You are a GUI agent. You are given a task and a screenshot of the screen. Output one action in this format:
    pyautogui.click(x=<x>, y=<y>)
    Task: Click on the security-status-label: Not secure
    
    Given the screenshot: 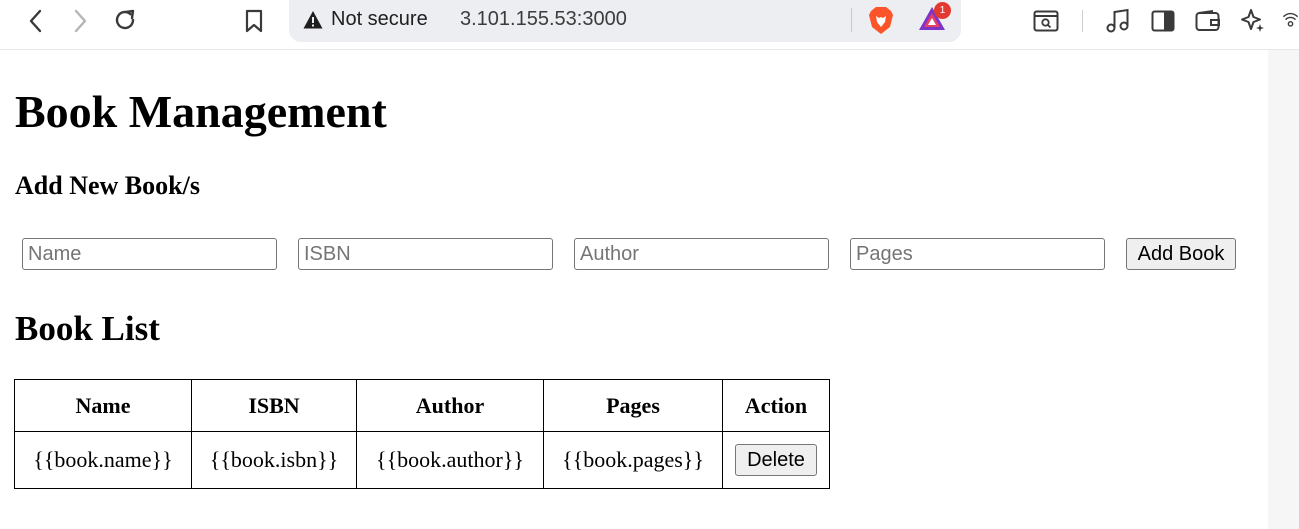 What is the action you would take?
    pyautogui.click(x=379, y=19)
    